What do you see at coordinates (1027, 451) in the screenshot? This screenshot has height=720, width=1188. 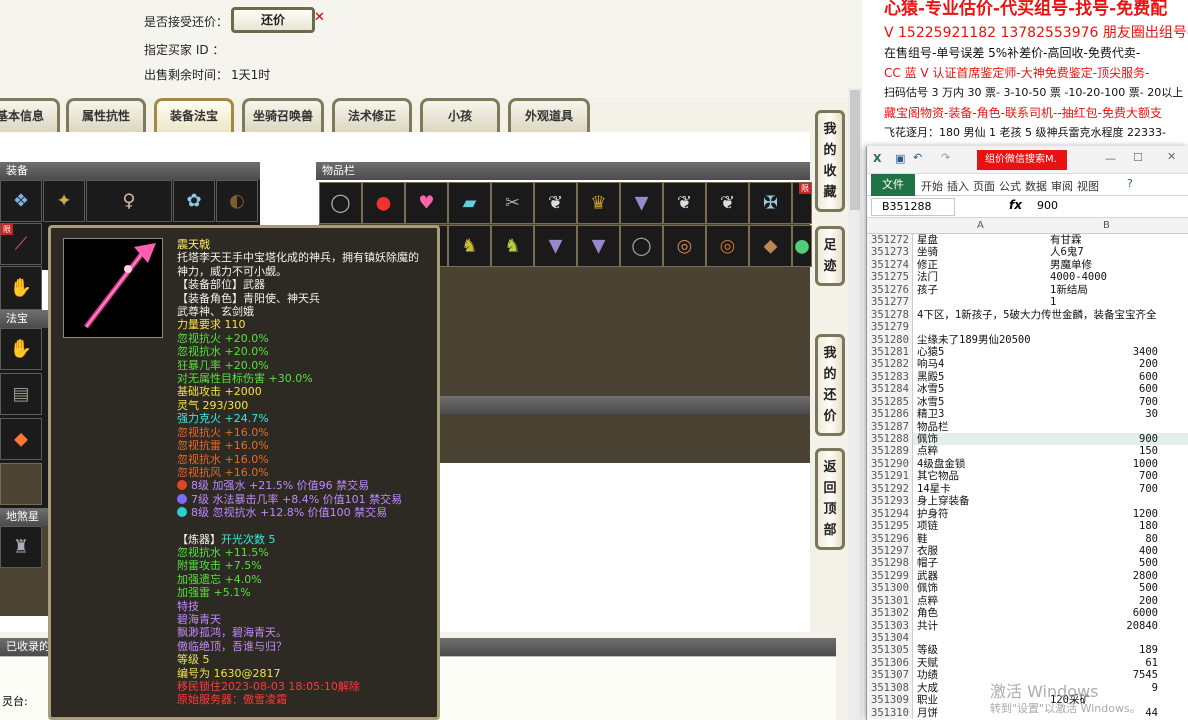 I see `table-row: 351289 点粹 150` at bounding box center [1027, 451].